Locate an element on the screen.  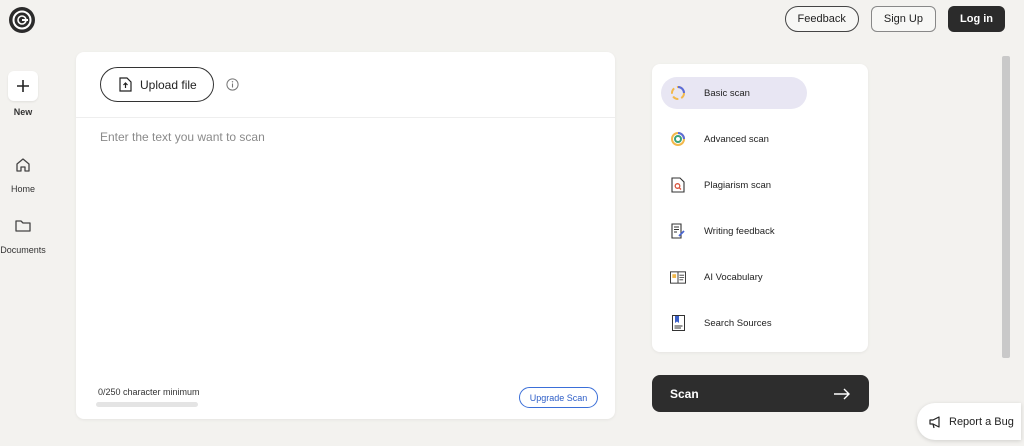
report-bug-label: Report a Bug is located at coordinates (981, 421).